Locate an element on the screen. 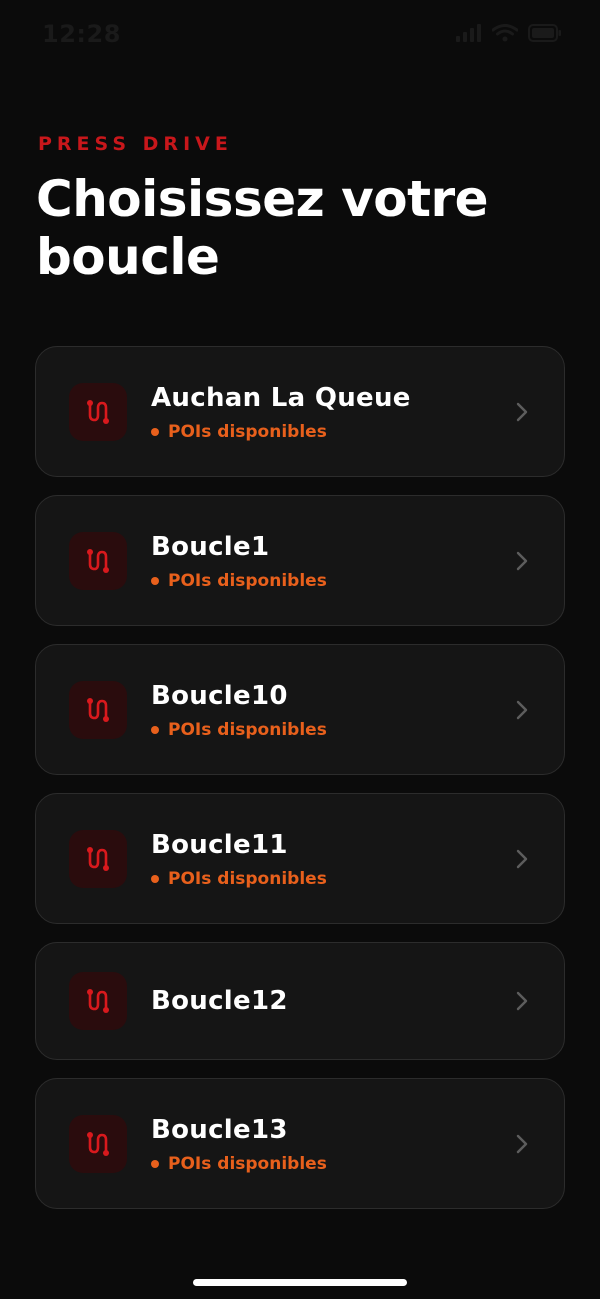 This screenshot has width=600, height=1299. loop-card: Boucle10 POIs disponibles is located at coordinates (300, 709).